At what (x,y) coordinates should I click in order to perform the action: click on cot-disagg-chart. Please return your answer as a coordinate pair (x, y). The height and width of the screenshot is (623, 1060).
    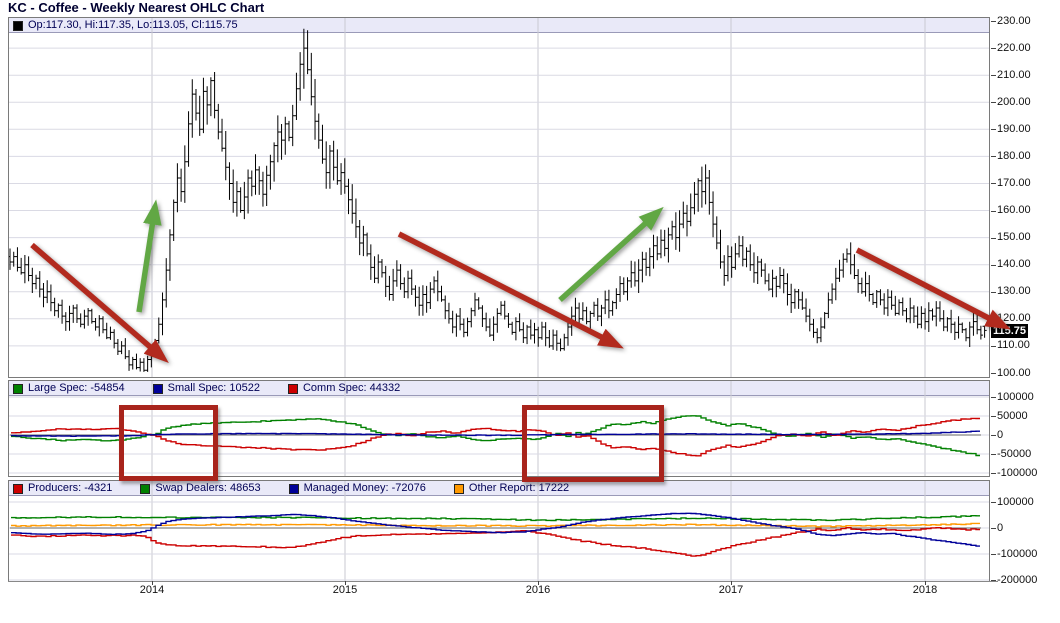
    Looking at the image, I should click on (499, 531).